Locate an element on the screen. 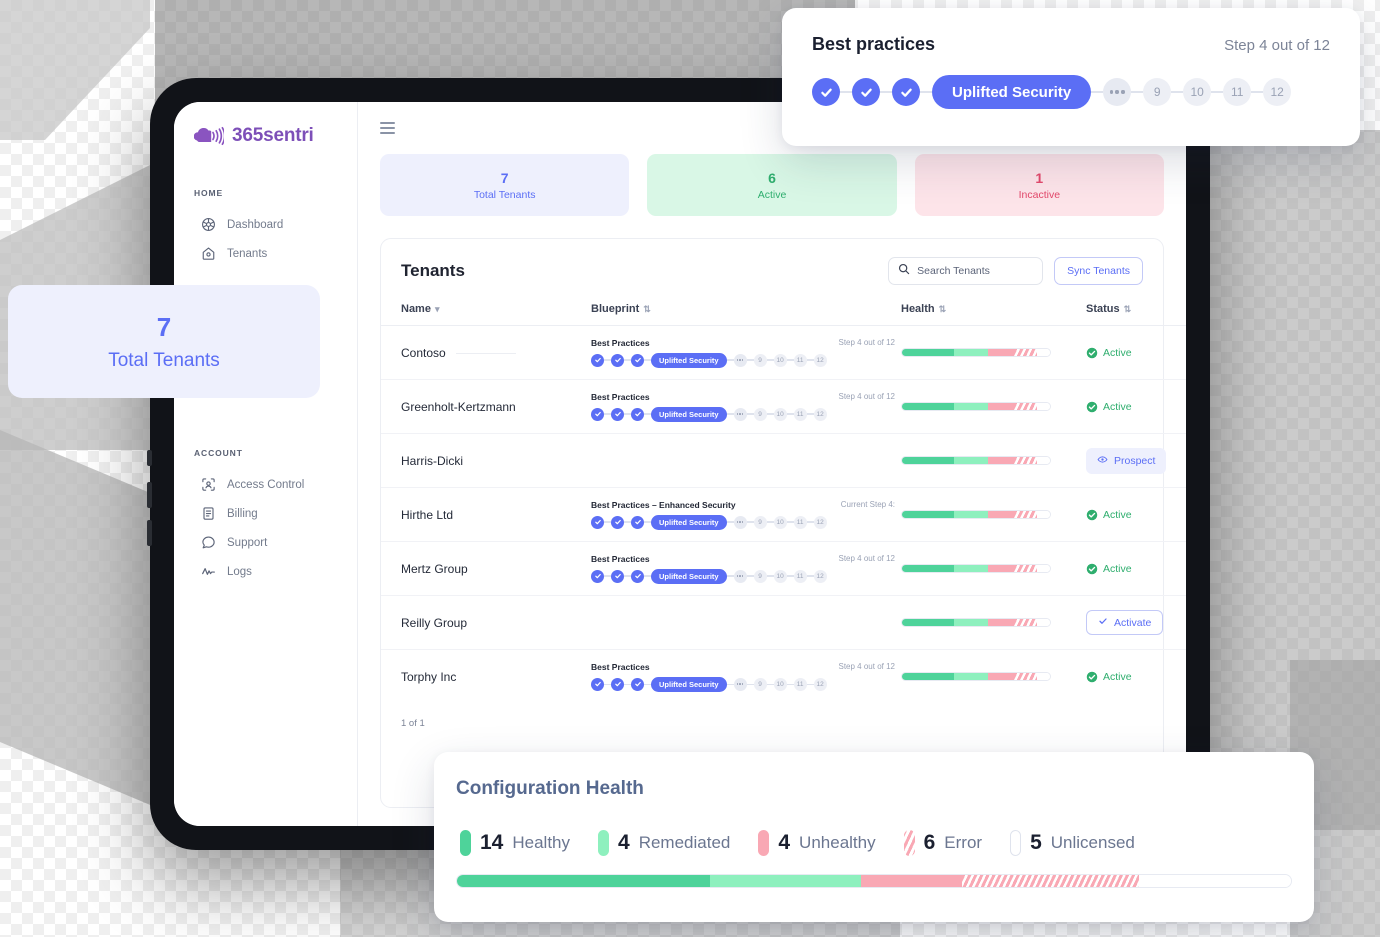 Image resolution: width=1380 pixels, height=937 pixels. check-circle-icon is located at coordinates (1092, 407).